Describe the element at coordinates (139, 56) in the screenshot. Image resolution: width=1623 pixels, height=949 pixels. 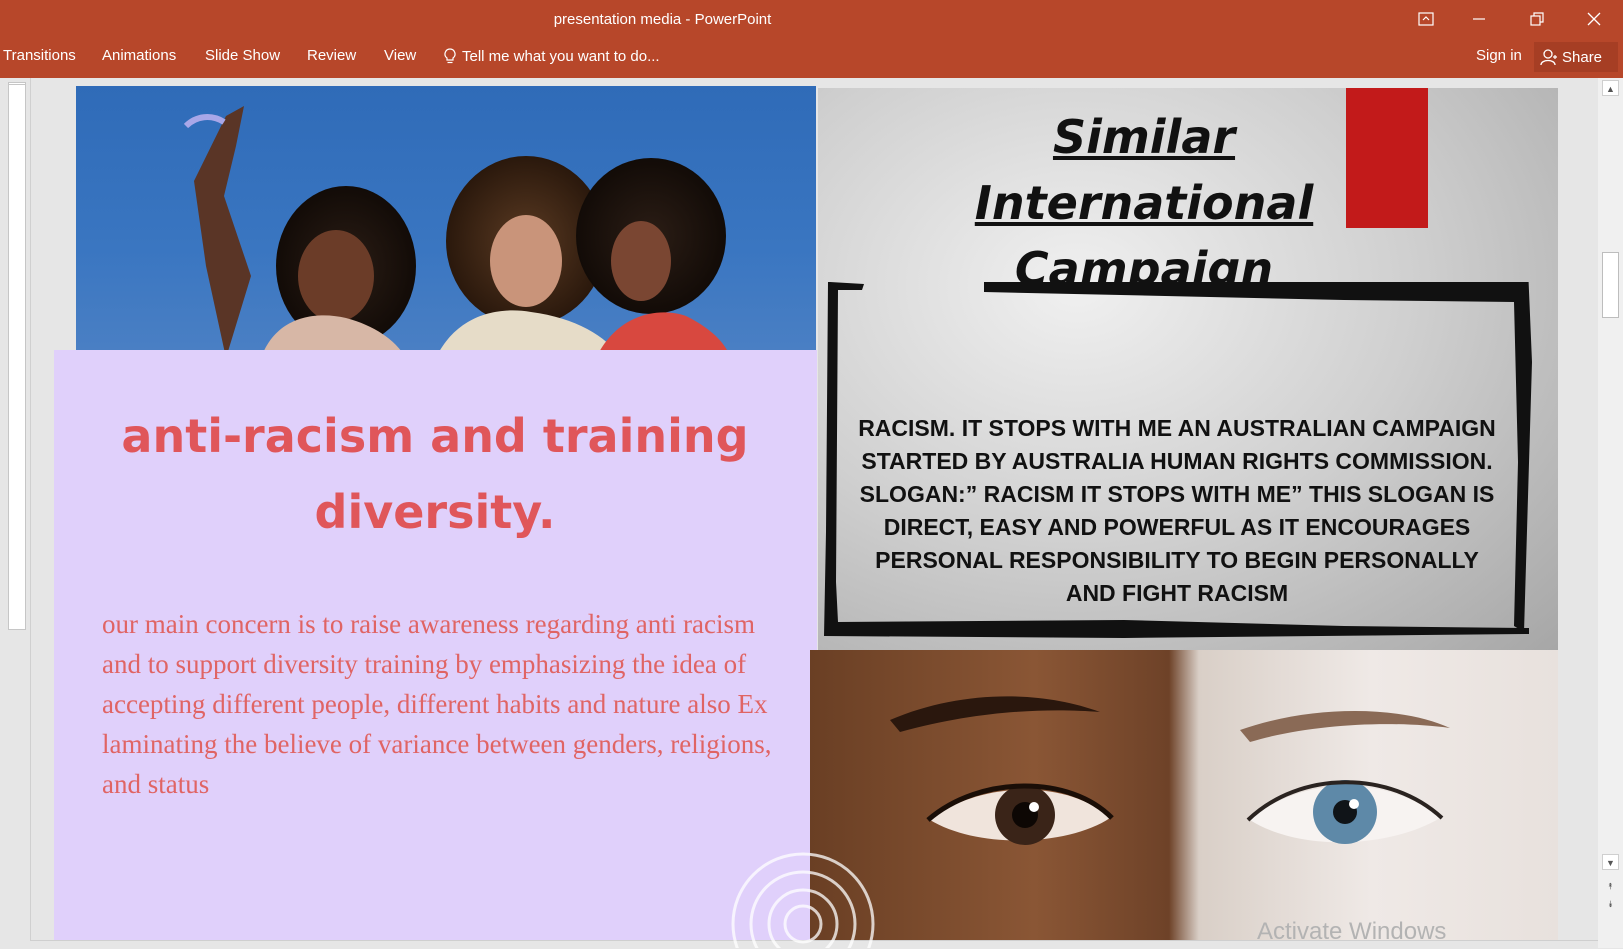
I see `tab-animations: Animations` at that location.